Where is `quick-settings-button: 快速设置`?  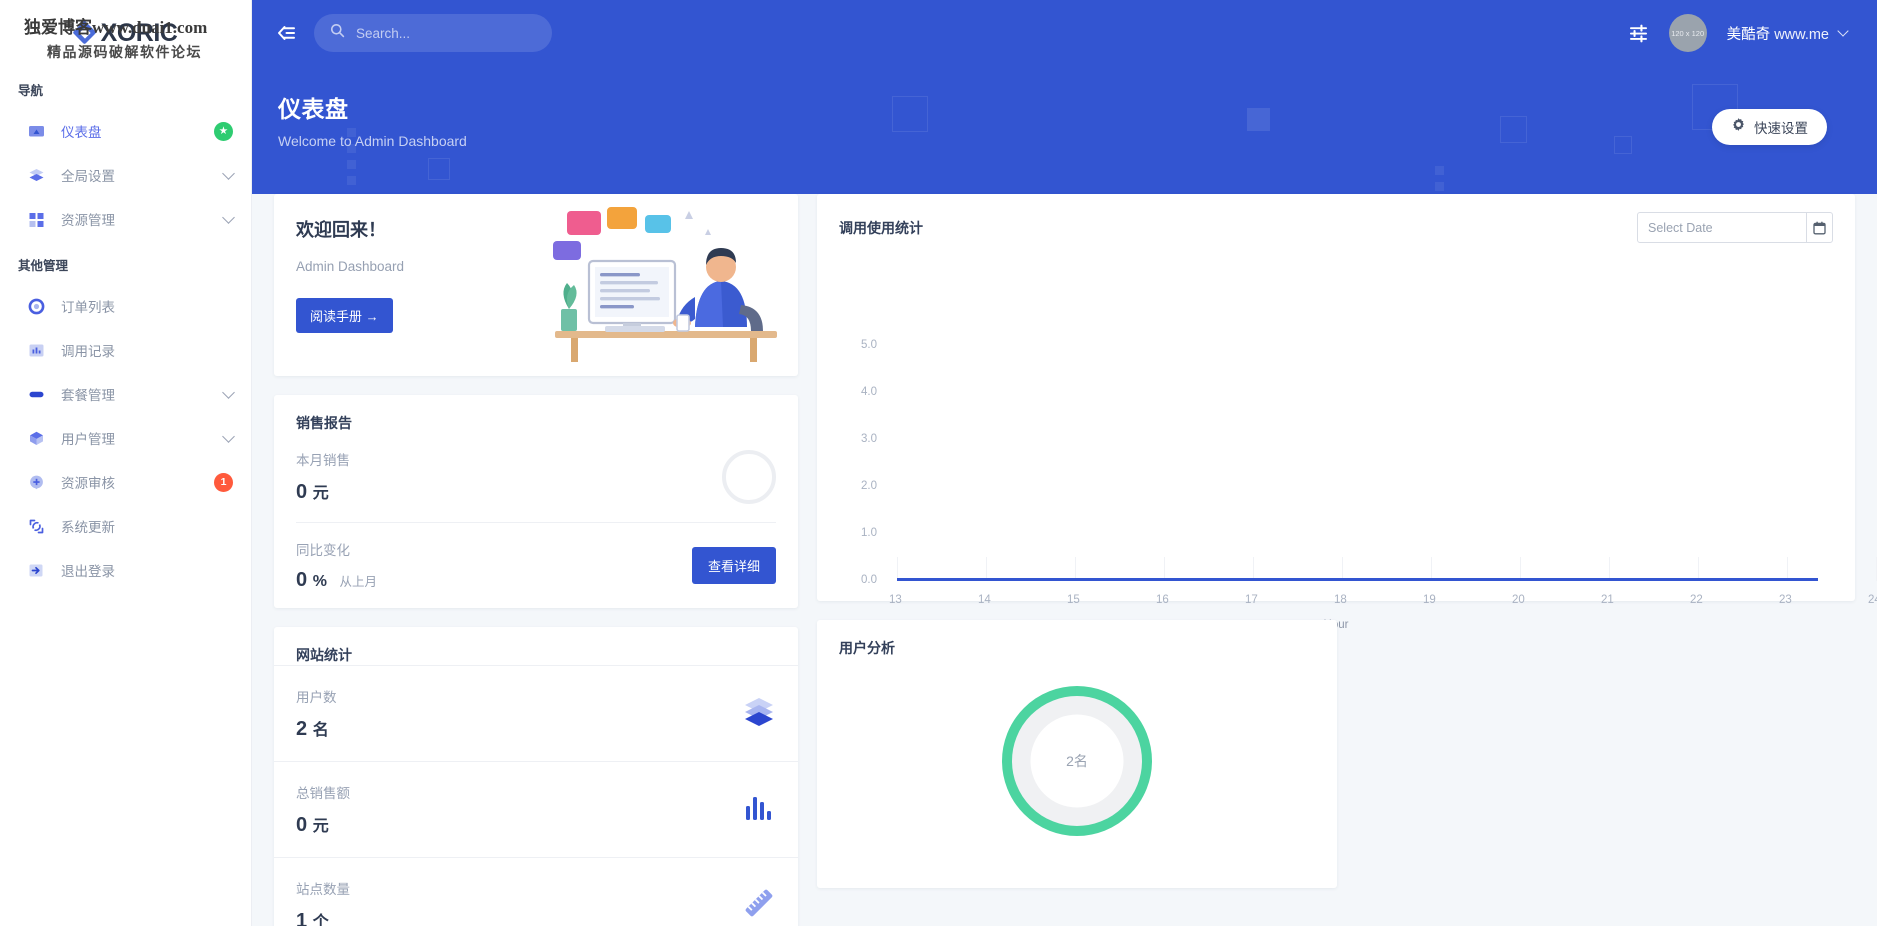
quick-settings-button: 快速设置 is located at coordinates (1769, 127).